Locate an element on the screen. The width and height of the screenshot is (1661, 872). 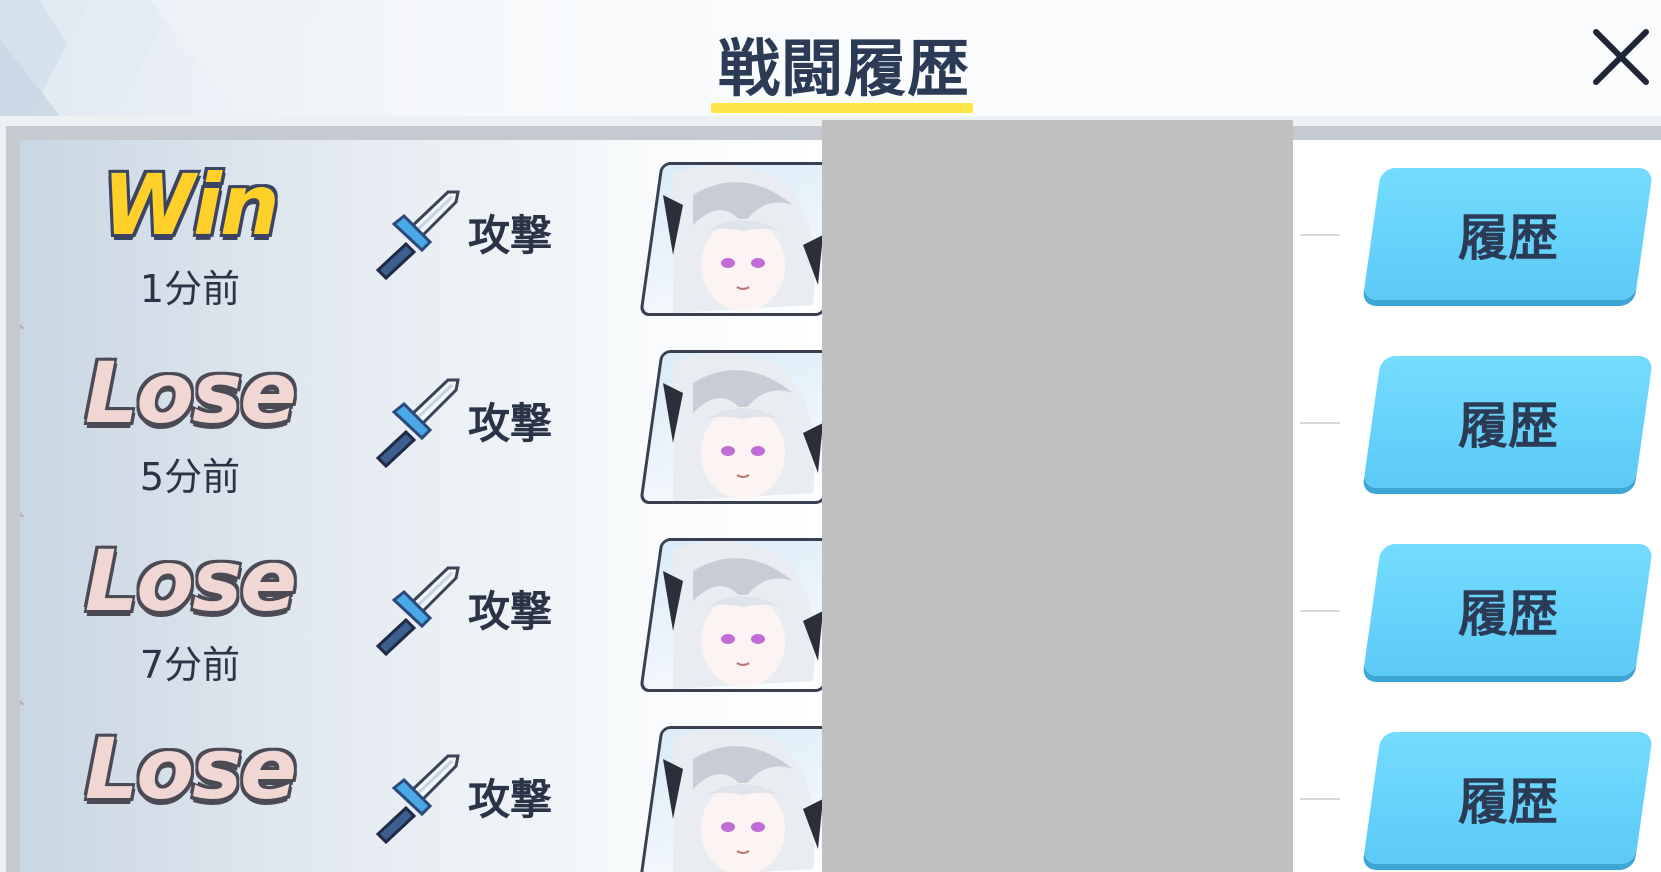
close-button is located at coordinates (1621, 57).